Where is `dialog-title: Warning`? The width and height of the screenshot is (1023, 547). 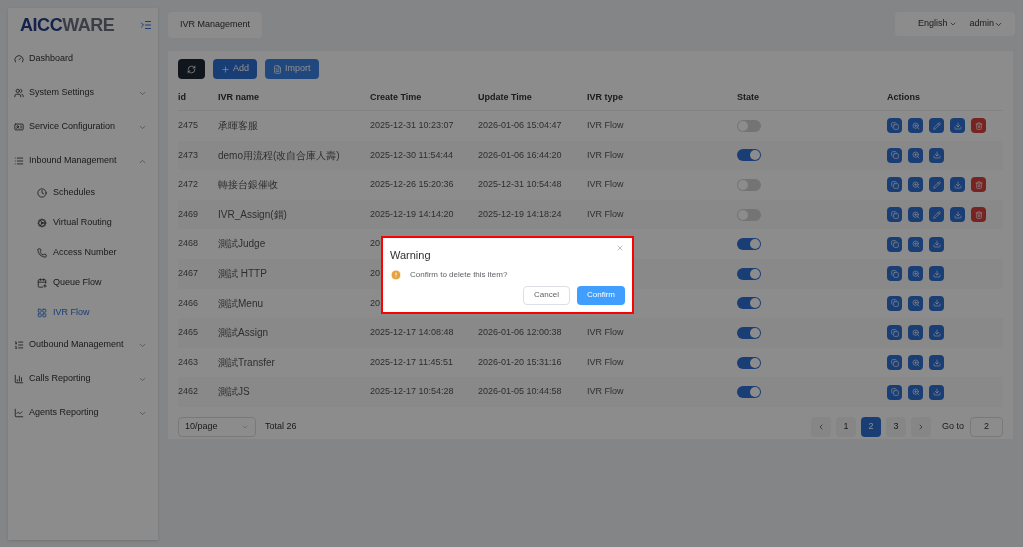 dialog-title: Warning is located at coordinates (410, 255).